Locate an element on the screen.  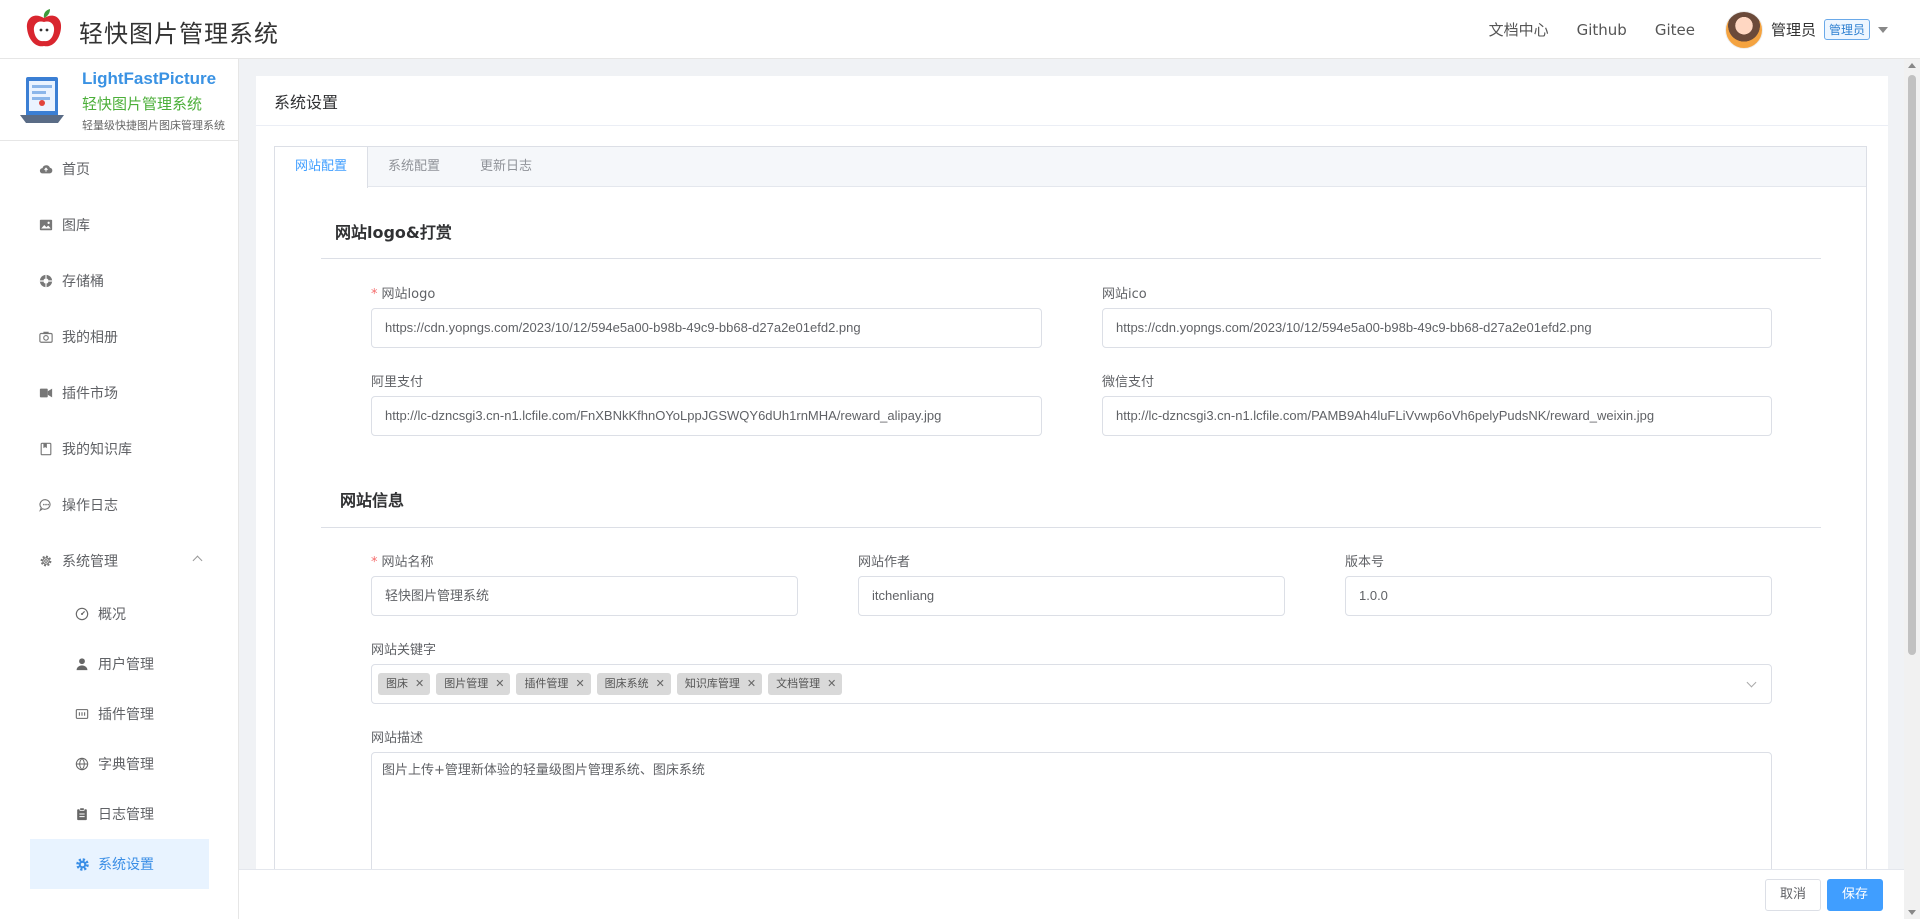
scroll-up-arrow-icon is located at coordinates (1912, 65).